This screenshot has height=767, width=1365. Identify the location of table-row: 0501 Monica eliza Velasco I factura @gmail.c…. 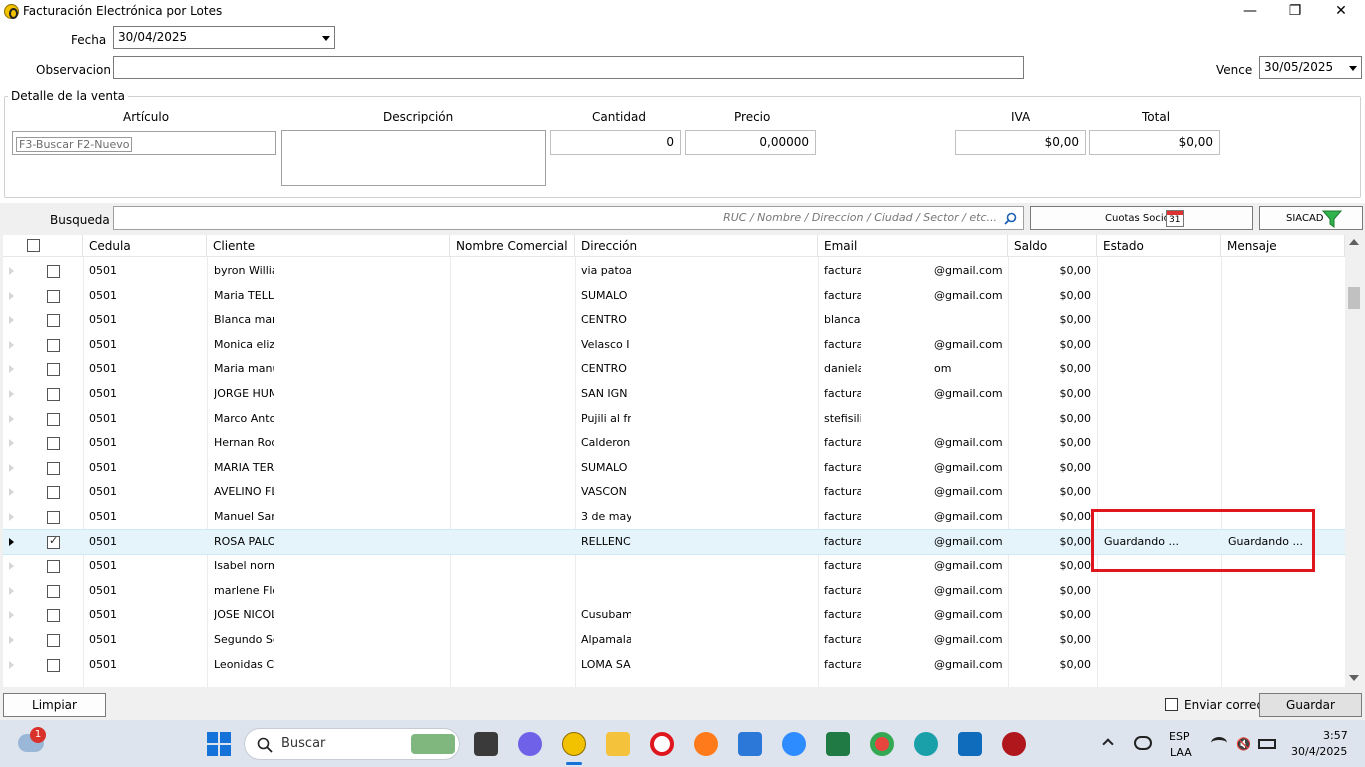
(674, 345).